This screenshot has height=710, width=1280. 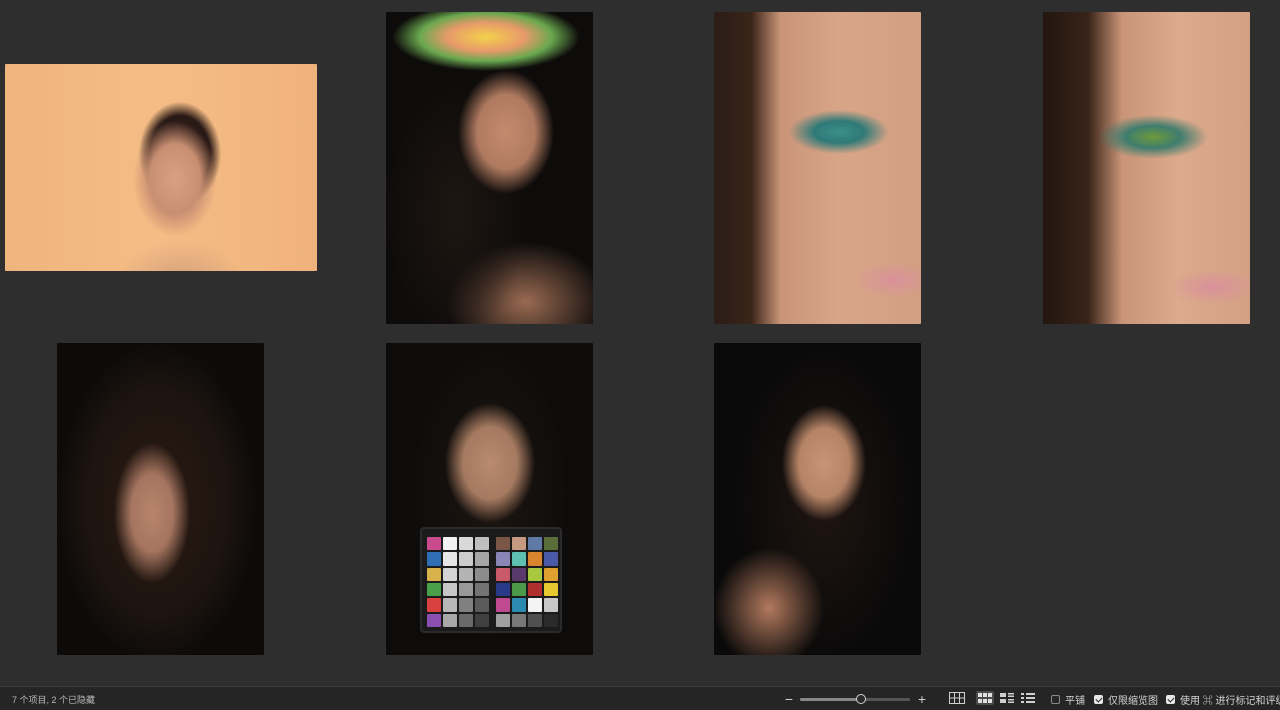 What do you see at coordinates (957, 698) in the screenshot?
I see `grid-view-icon` at bounding box center [957, 698].